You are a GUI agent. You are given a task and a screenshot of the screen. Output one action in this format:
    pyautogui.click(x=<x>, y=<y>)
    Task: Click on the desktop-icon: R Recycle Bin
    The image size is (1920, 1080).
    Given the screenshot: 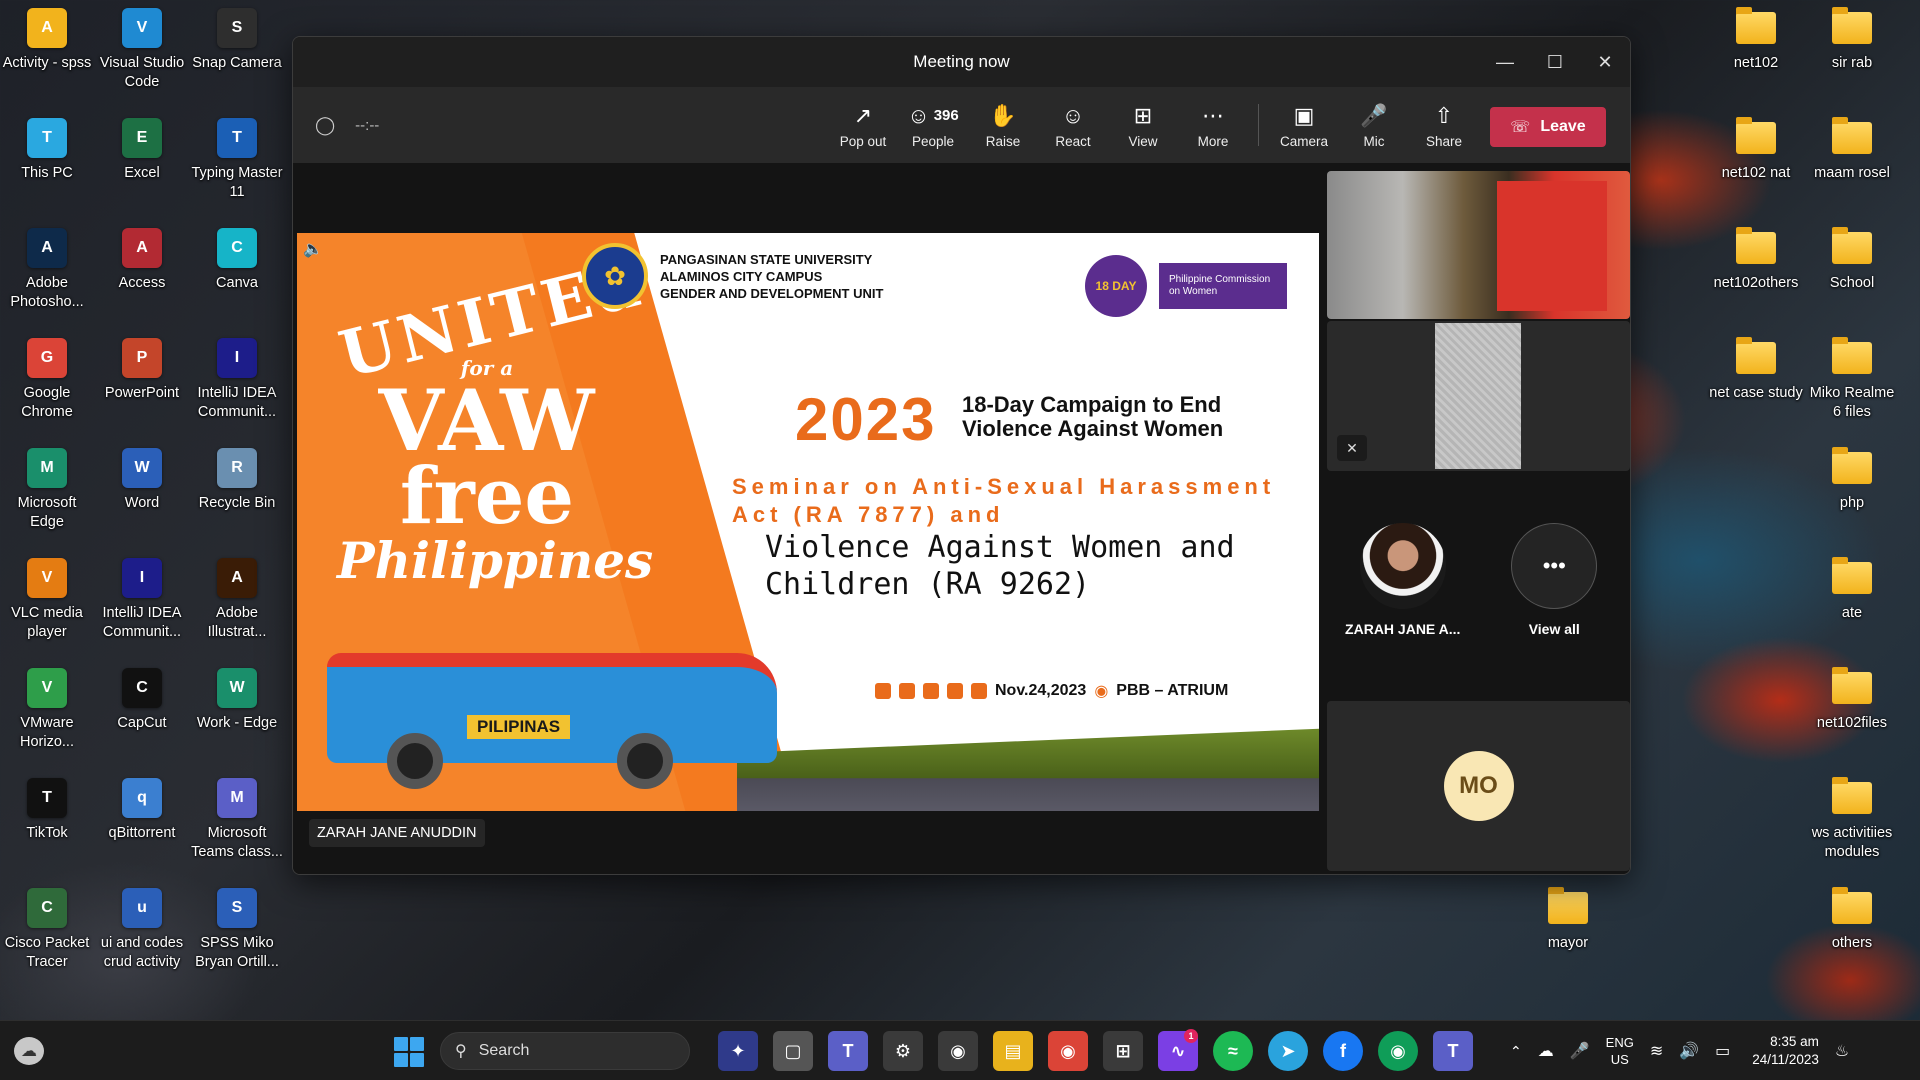 What is the action you would take?
    pyautogui.click(x=237, y=480)
    